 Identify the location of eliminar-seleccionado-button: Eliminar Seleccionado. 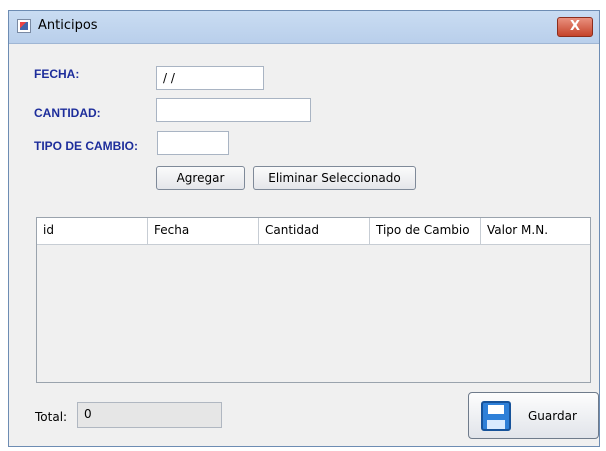
(334, 178).